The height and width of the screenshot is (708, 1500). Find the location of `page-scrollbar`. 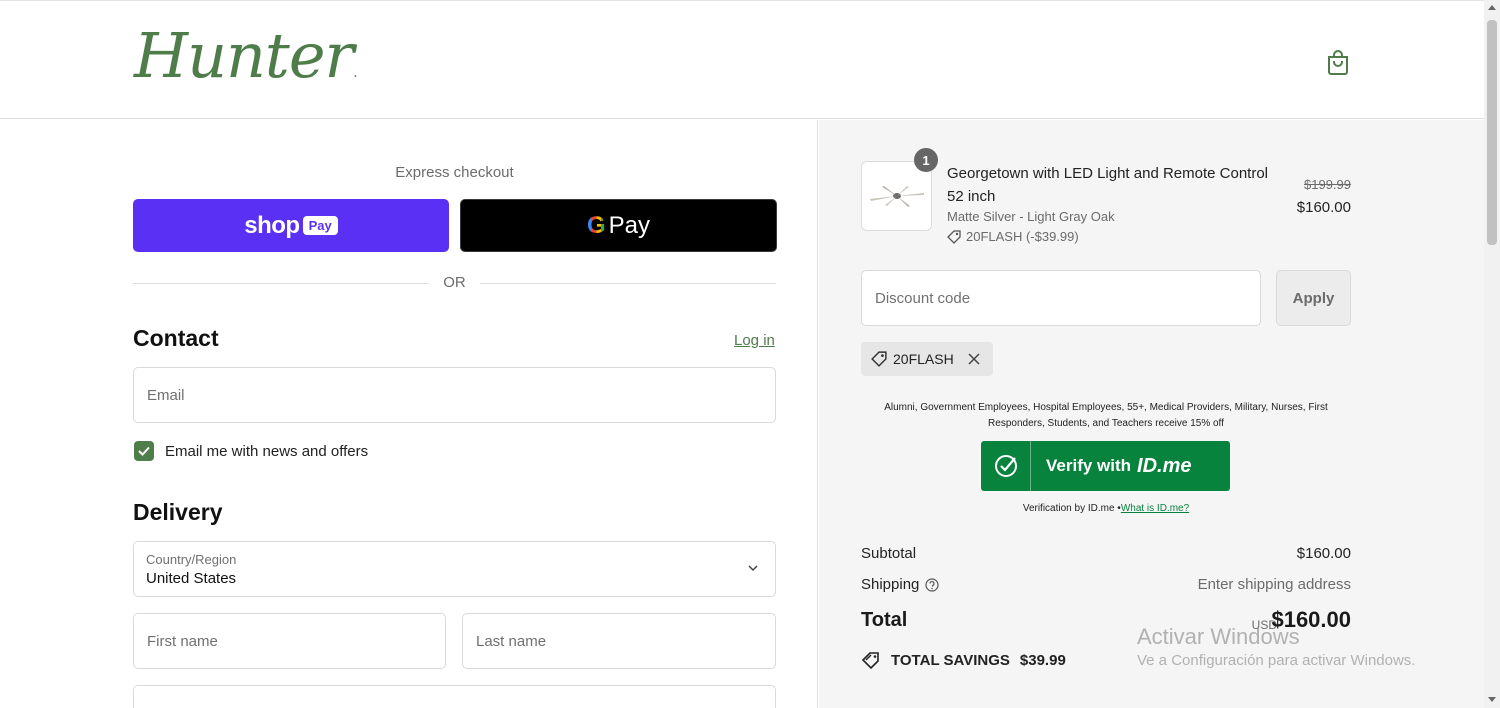

page-scrollbar is located at coordinates (1492, 354).